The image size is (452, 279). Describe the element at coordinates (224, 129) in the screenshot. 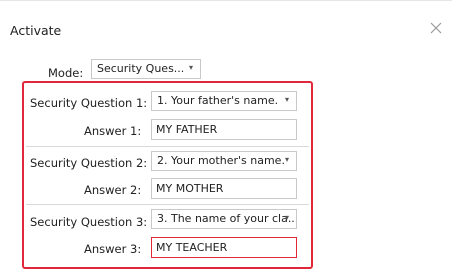

I see `answer-1-input` at that location.